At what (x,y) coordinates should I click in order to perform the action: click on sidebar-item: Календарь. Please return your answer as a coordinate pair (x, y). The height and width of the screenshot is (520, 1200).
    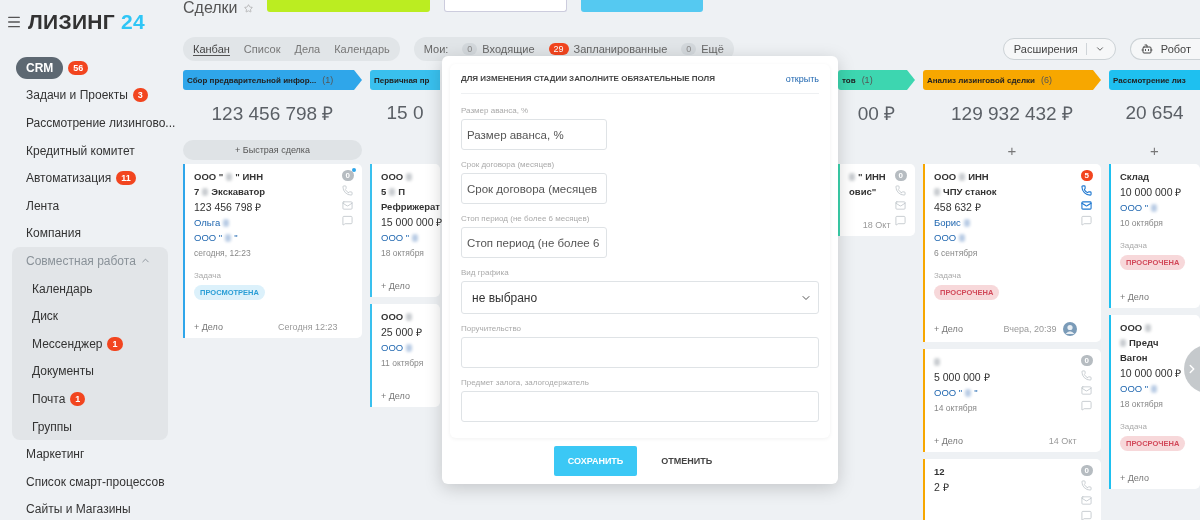
    Looking at the image, I should click on (62, 288).